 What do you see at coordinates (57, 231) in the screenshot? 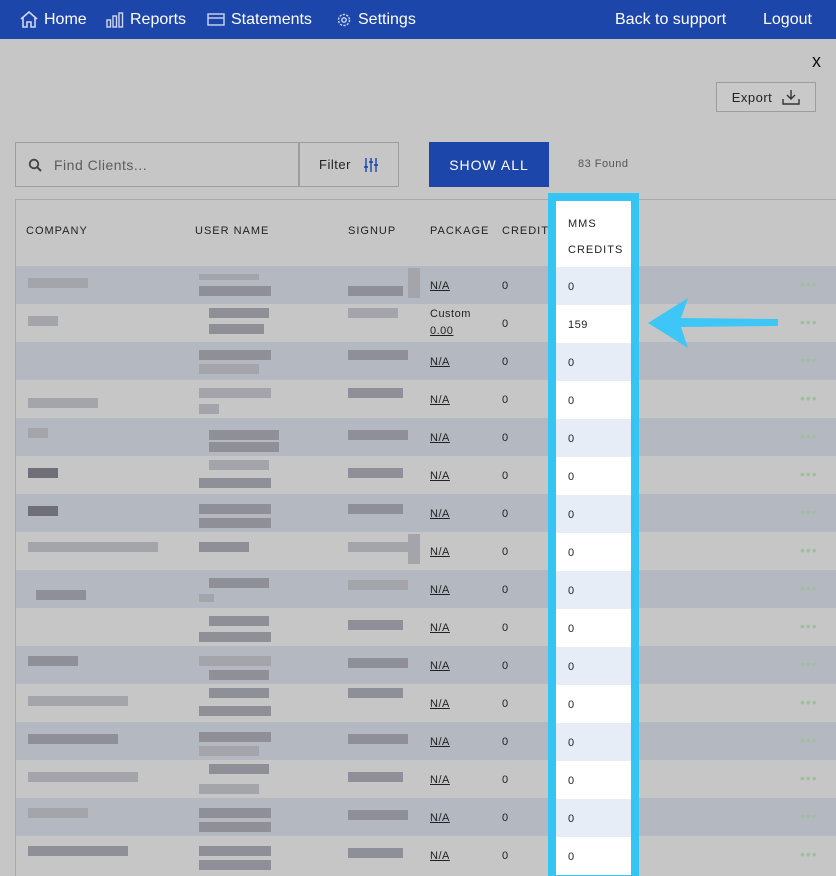
I see `column-header-company: COMPANY` at bounding box center [57, 231].